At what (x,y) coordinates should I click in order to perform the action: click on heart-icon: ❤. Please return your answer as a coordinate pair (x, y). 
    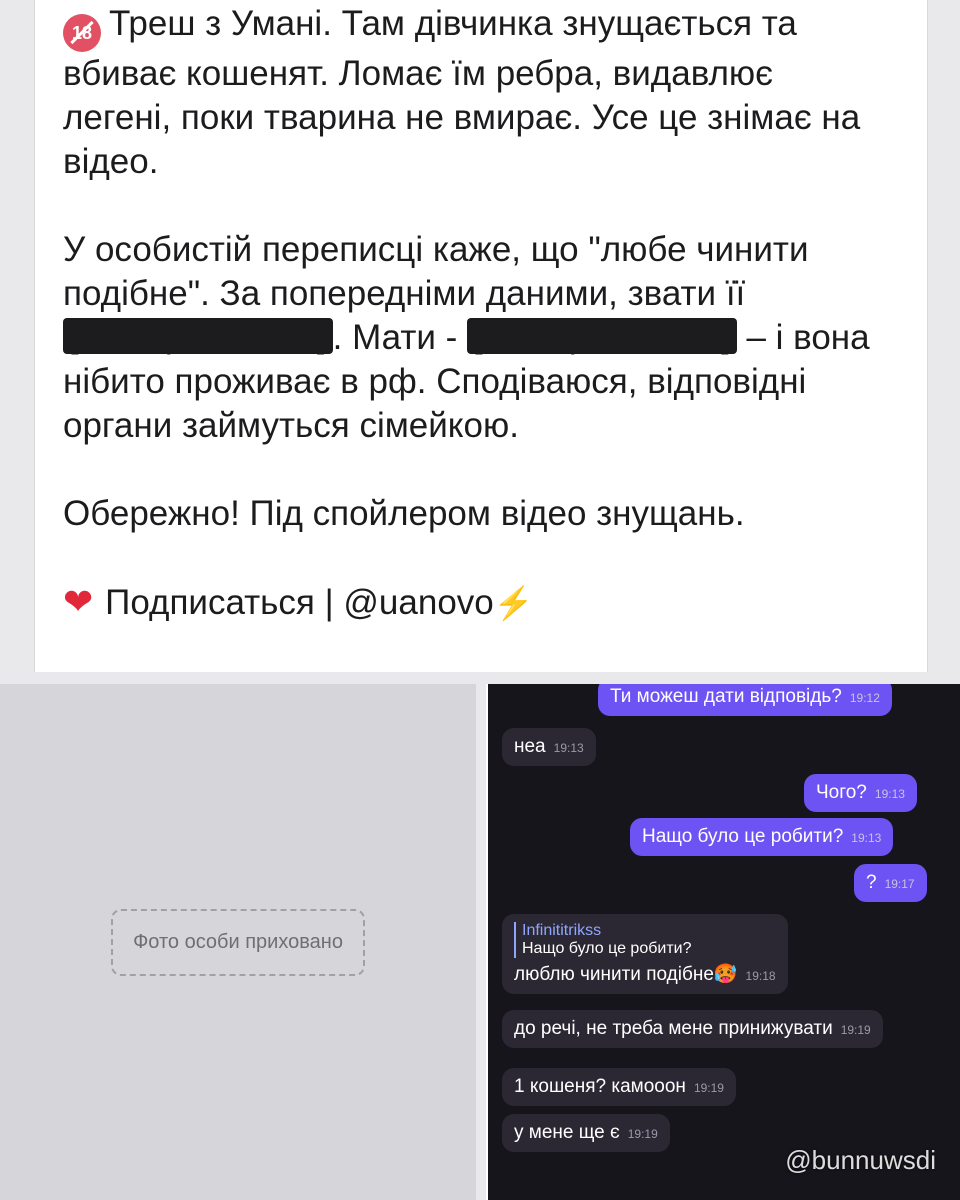
    Looking at the image, I should click on (78, 601).